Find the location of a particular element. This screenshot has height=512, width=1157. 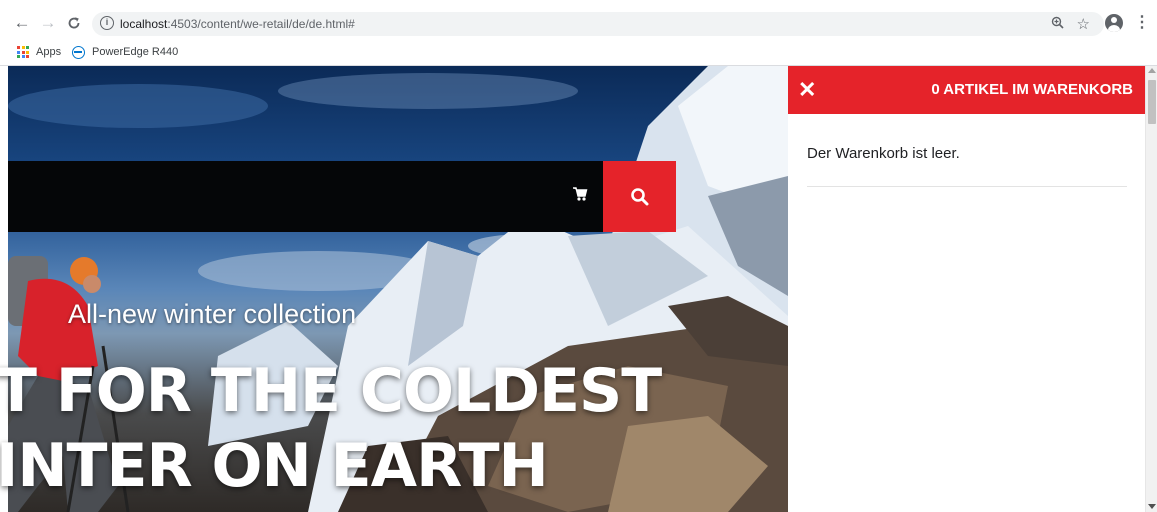

url-path: :4503/content/we-retail/de/de.html# is located at coordinates (261, 24).